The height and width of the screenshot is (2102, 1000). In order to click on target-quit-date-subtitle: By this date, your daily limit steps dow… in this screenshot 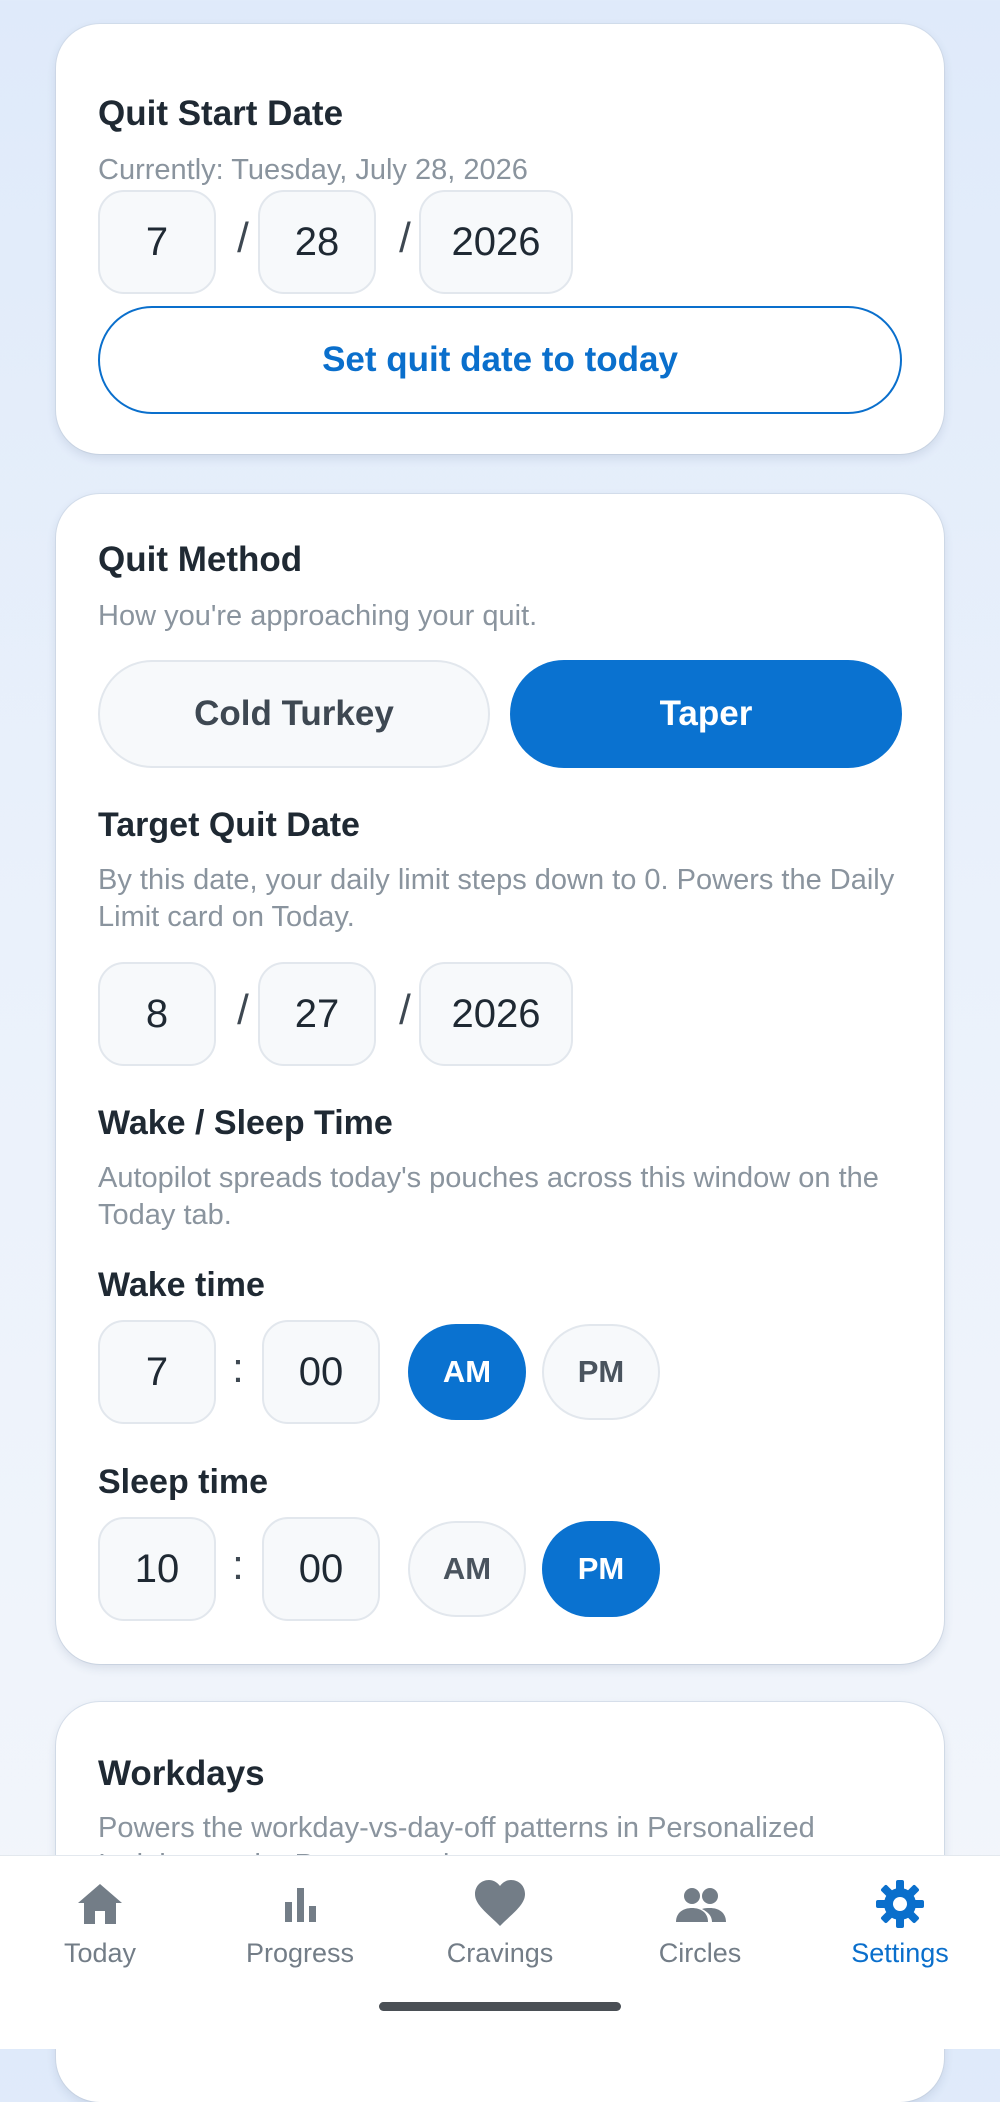, I will do `click(496, 898)`.